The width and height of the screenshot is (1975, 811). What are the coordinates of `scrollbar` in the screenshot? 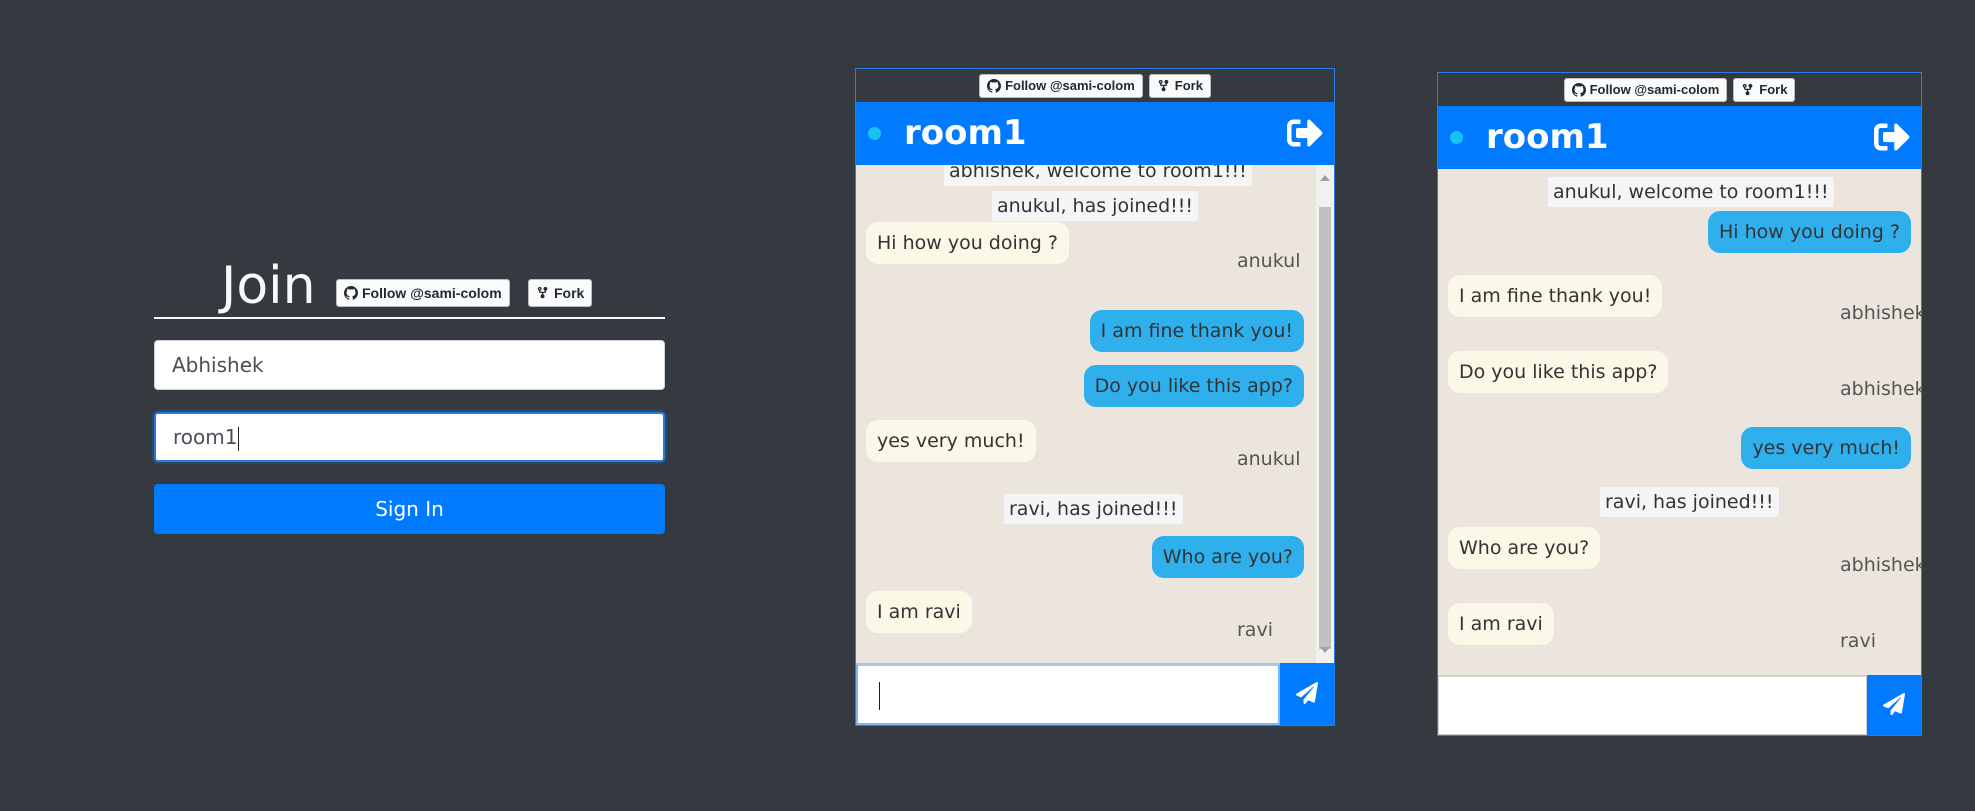 It's located at (1325, 414).